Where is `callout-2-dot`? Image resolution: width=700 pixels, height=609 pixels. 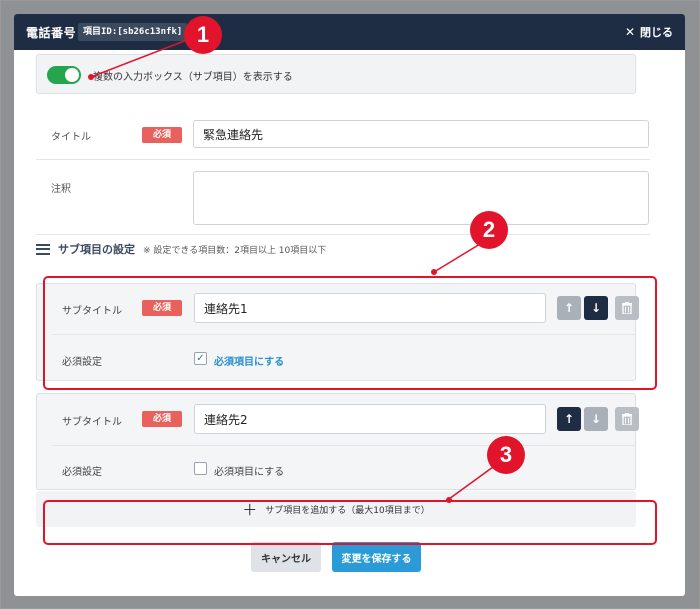 callout-2-dot is located at coordinates (434, 272).